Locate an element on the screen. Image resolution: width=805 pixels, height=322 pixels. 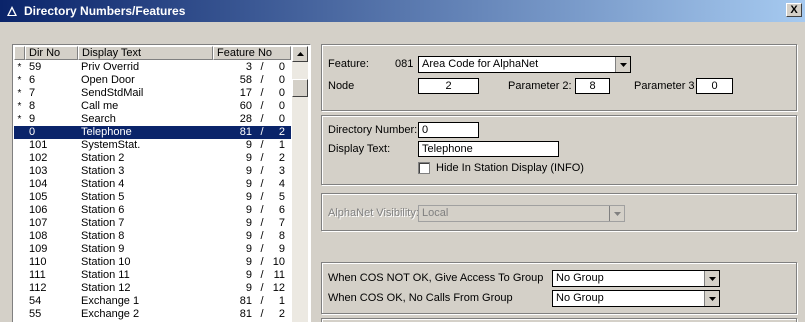
row-feature-no: 9 / 7 is located at coordinates (252, 223).